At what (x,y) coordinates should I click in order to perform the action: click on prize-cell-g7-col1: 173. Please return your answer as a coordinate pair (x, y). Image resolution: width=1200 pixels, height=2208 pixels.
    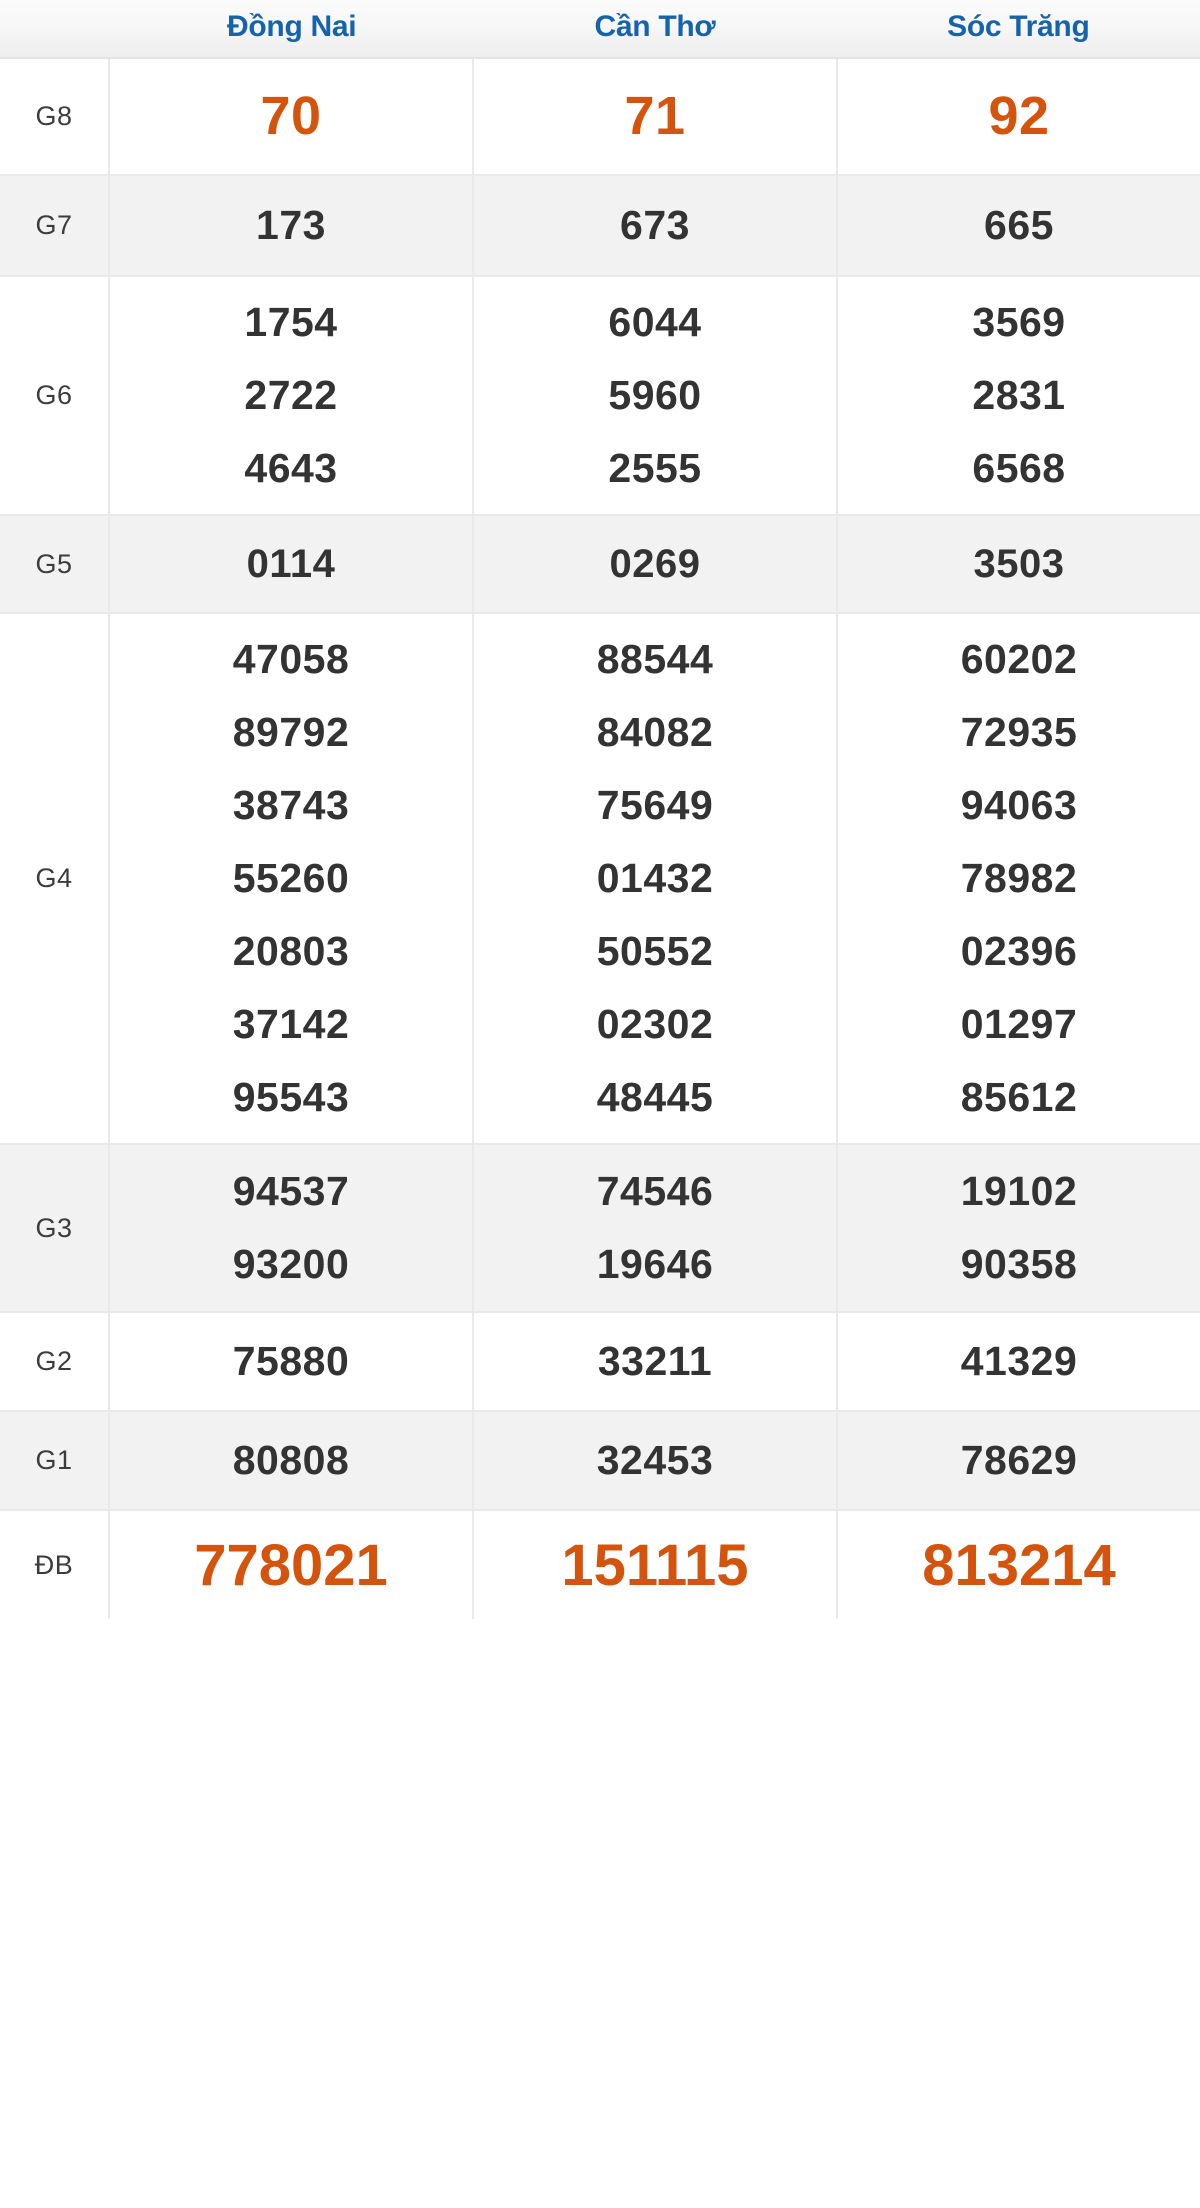
    Looking at the image, I should click on (292, 226).